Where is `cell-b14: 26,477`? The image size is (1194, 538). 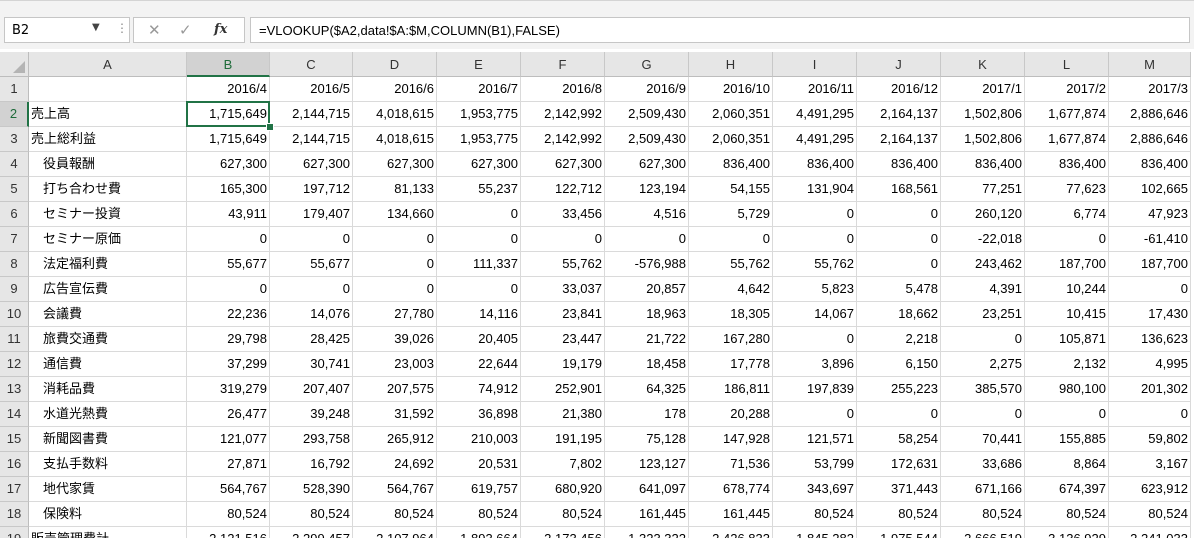 cell-b14: 26,477 is located at coordinates (228, 414).